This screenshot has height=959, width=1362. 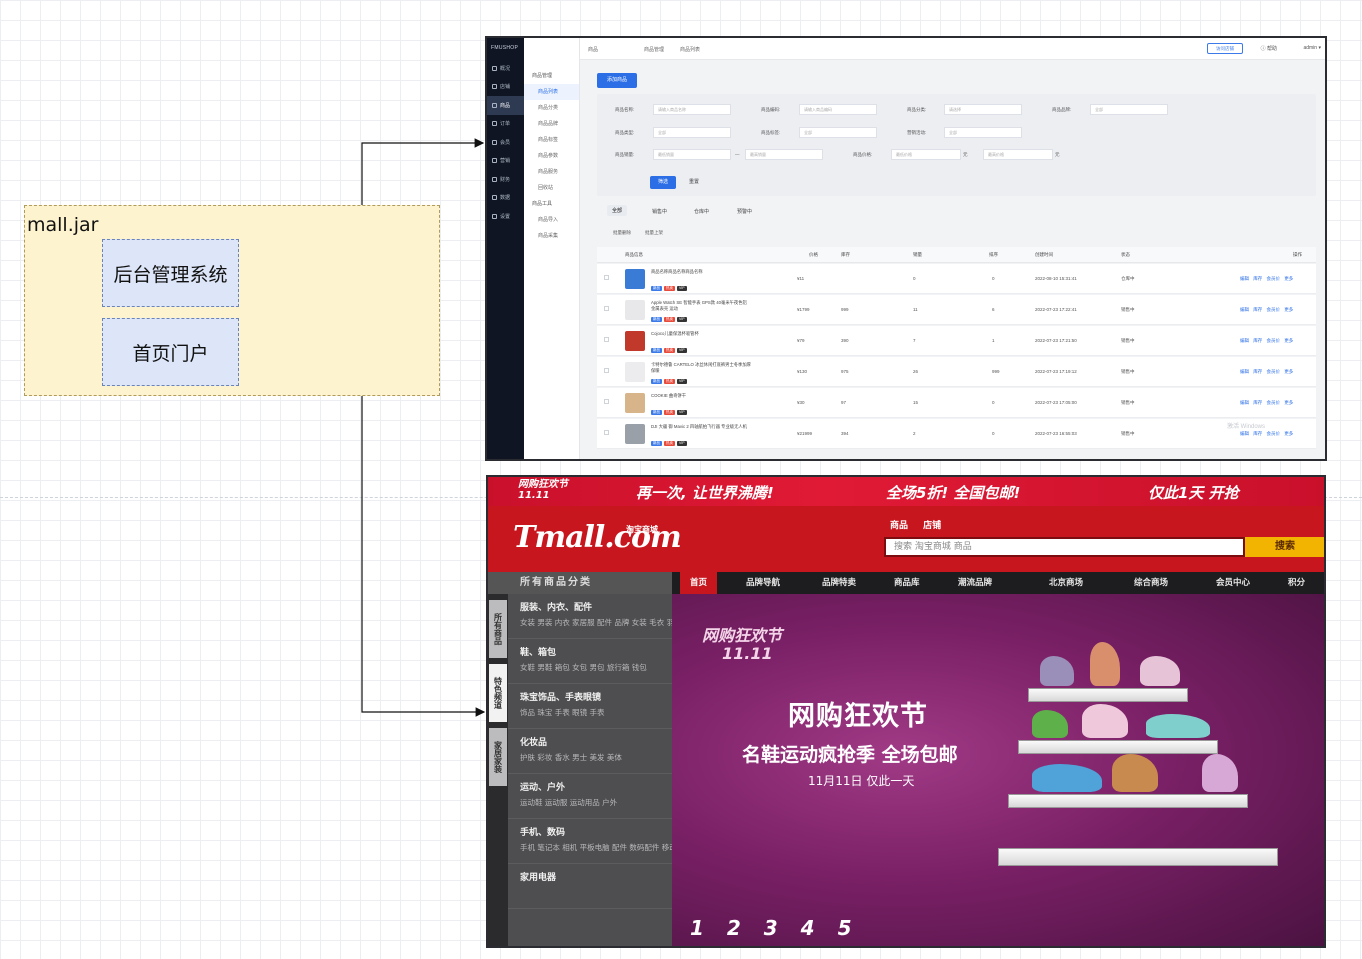 What do you see at coordinates (596, 741) in the screenshot?
I see `category-title: 化妆品` at bounding box center [596, 741].